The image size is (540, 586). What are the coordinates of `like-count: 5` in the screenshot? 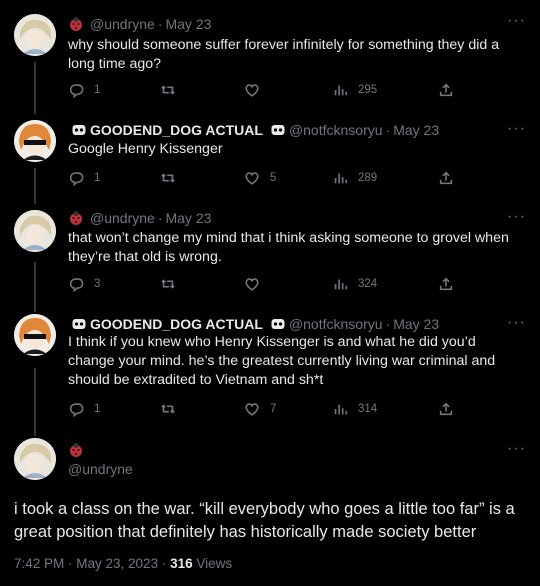 It's located at (273, 178).